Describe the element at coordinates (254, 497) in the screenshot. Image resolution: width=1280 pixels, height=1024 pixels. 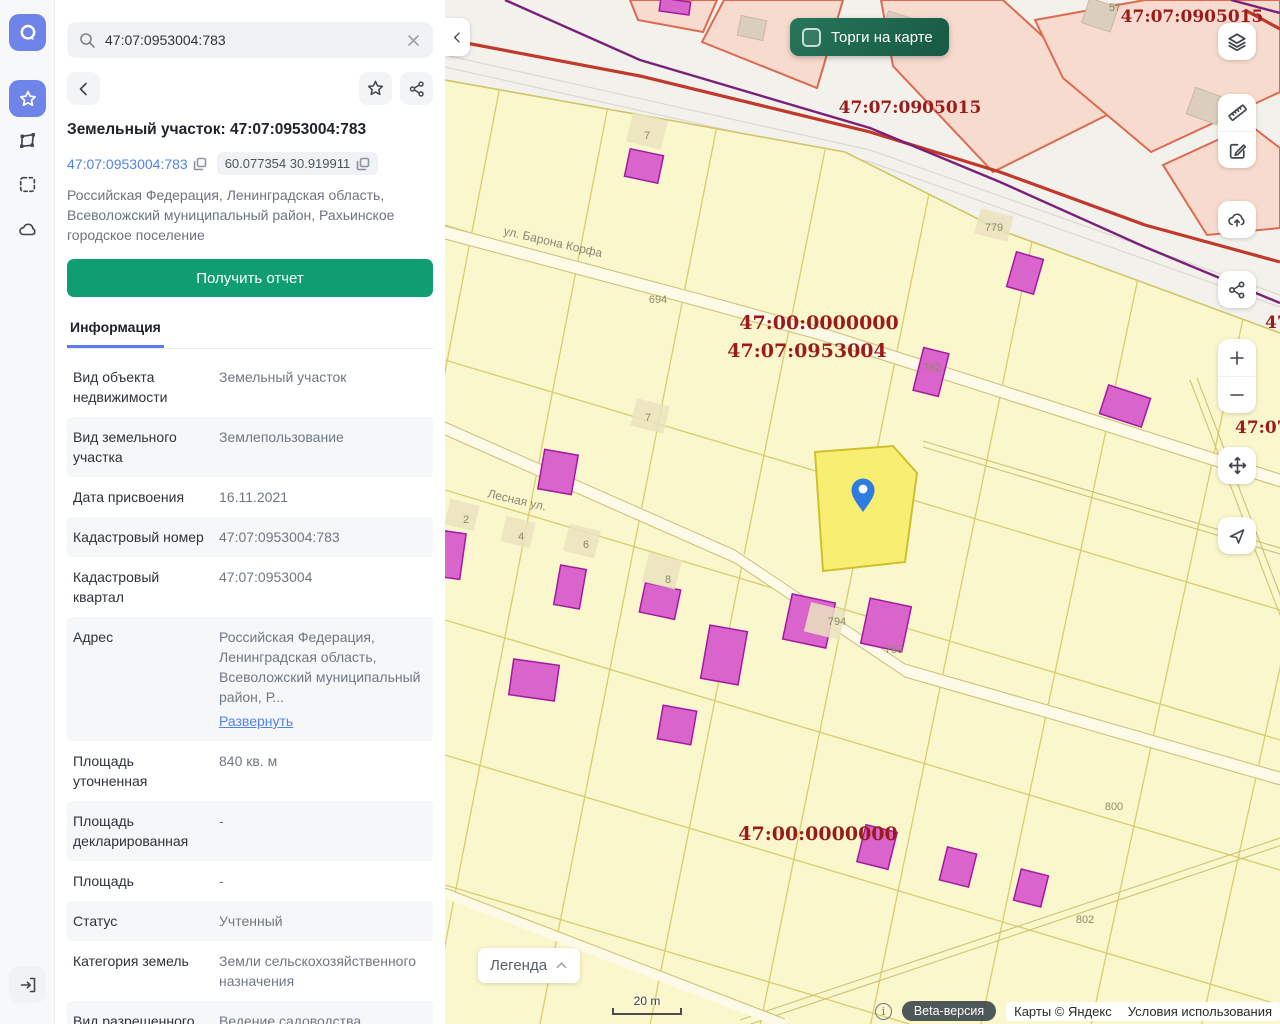
I see `info-row-value: 16.11.2021` at that location.